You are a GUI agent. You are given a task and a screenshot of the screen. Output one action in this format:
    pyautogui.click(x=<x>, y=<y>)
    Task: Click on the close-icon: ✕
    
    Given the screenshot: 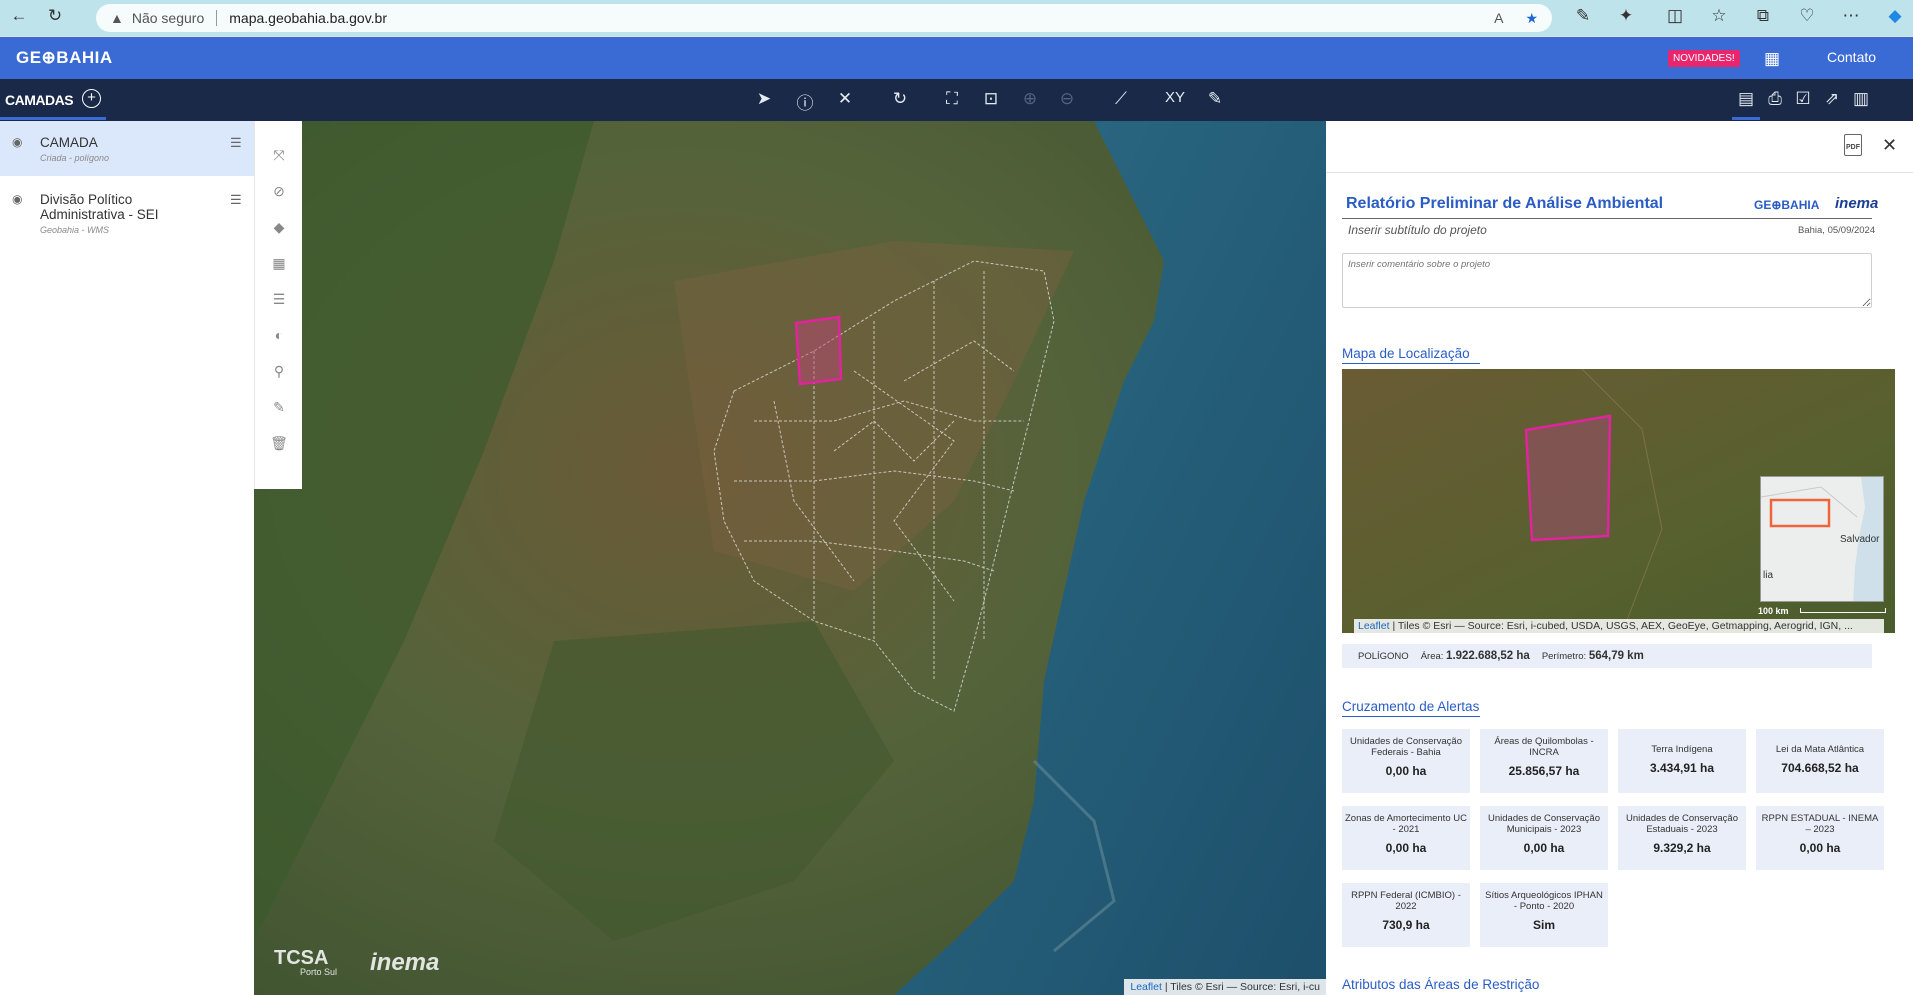 What is the action you would take?
    pyautogui.click(x=1889, y=145)
    